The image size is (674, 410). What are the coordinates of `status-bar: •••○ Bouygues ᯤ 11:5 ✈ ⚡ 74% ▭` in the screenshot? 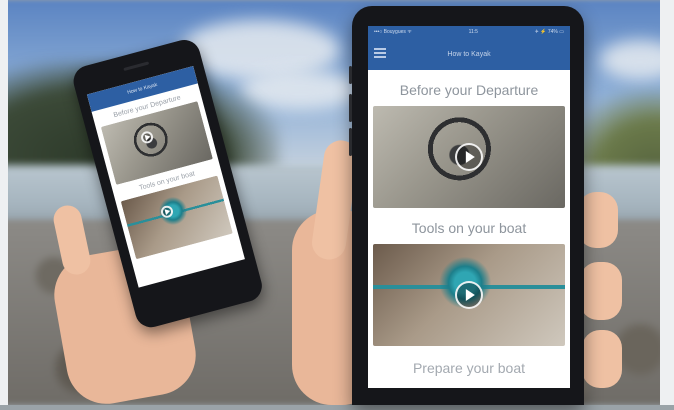 It's located at (469, 32).